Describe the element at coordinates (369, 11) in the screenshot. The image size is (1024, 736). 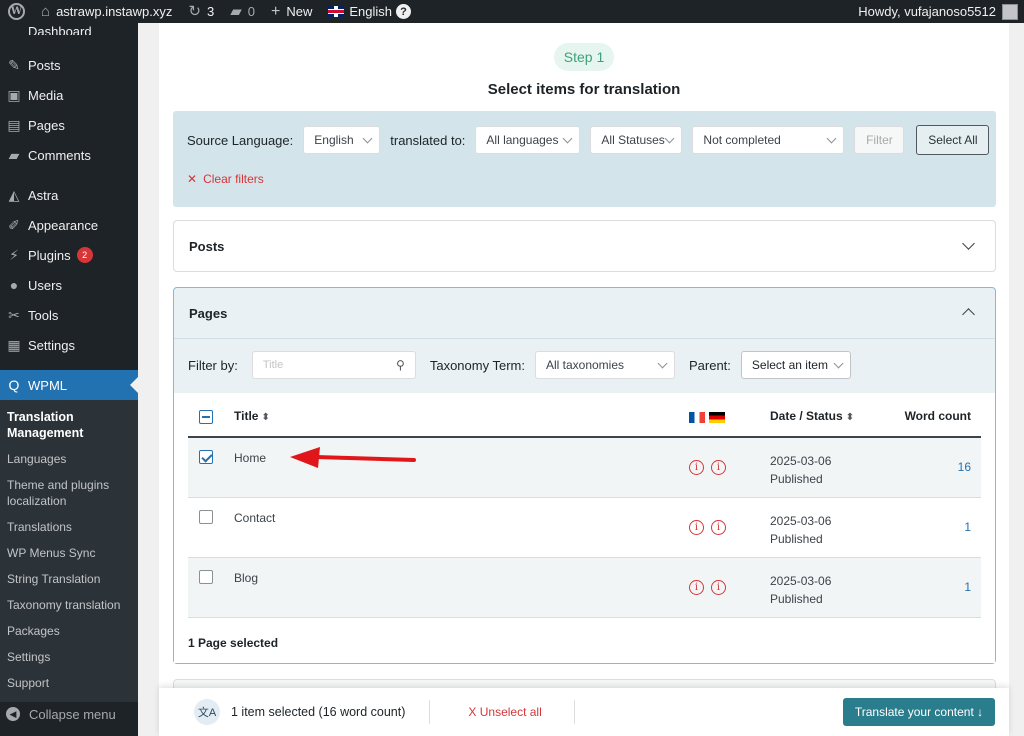
I see `language-switcher: English?` at that location.